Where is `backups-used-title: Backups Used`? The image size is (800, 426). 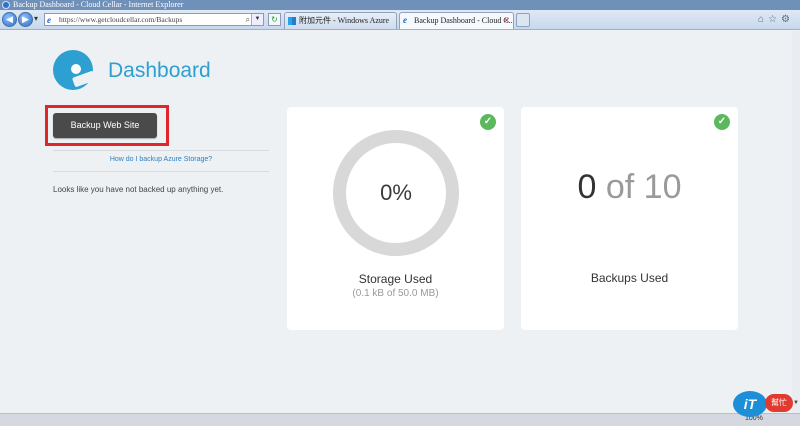
backups-used-title: Backups Used is located at coordinates (629, 278).